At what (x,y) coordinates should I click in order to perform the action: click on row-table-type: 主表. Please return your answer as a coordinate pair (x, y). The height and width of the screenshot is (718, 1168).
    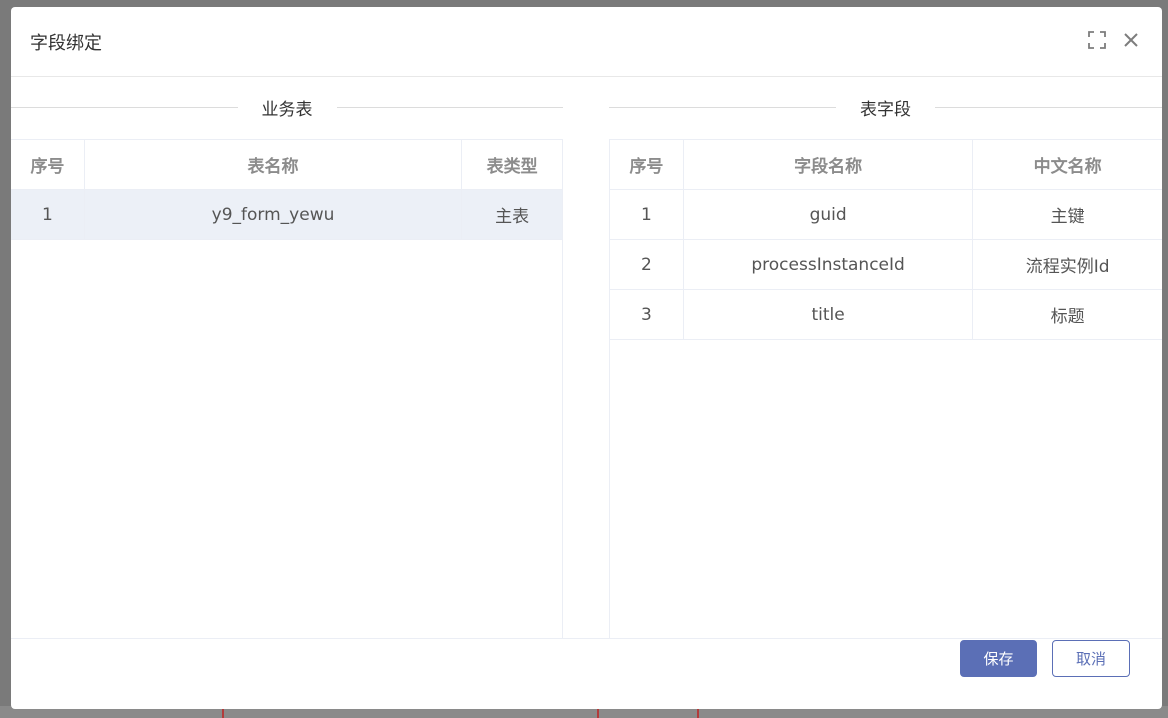
    Looking at the image, I should click on (512, 217).